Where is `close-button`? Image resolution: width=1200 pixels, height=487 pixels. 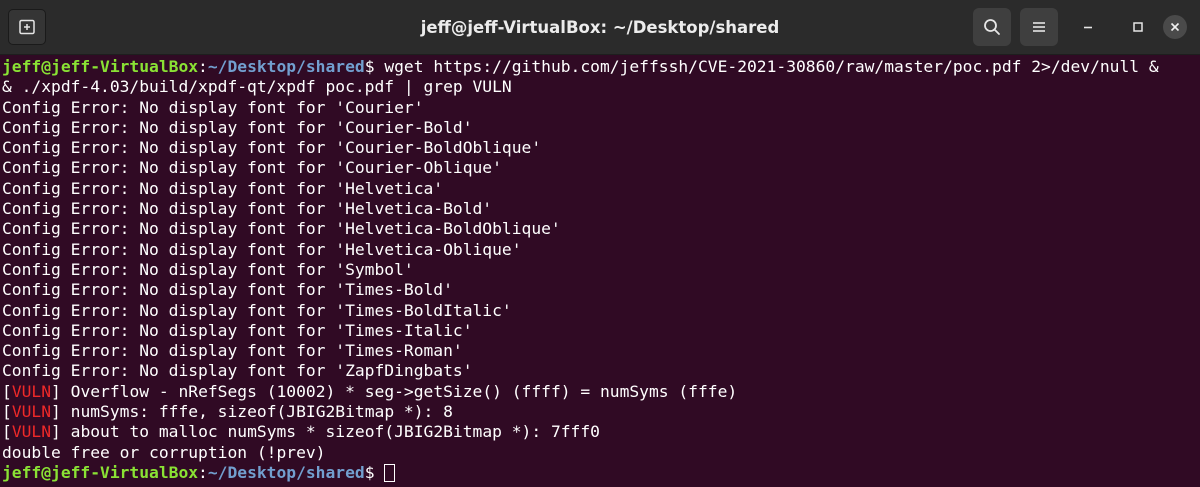
close-button is located at coordinates (1175, 27).